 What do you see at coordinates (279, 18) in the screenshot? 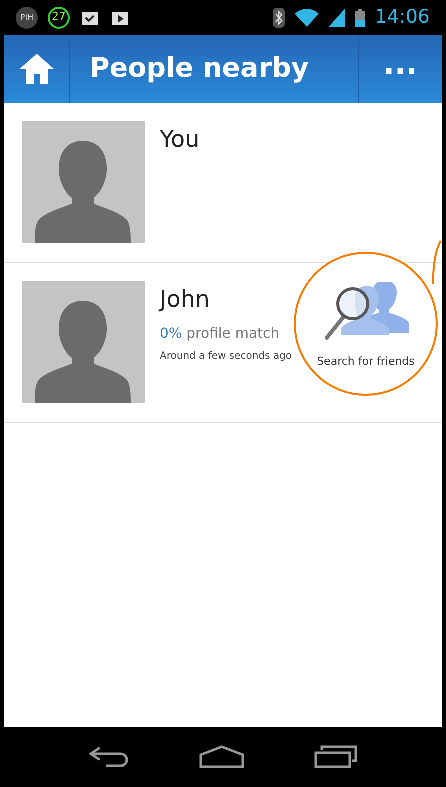
I see `bluetooth-icon` at bounding box center [279, 18].